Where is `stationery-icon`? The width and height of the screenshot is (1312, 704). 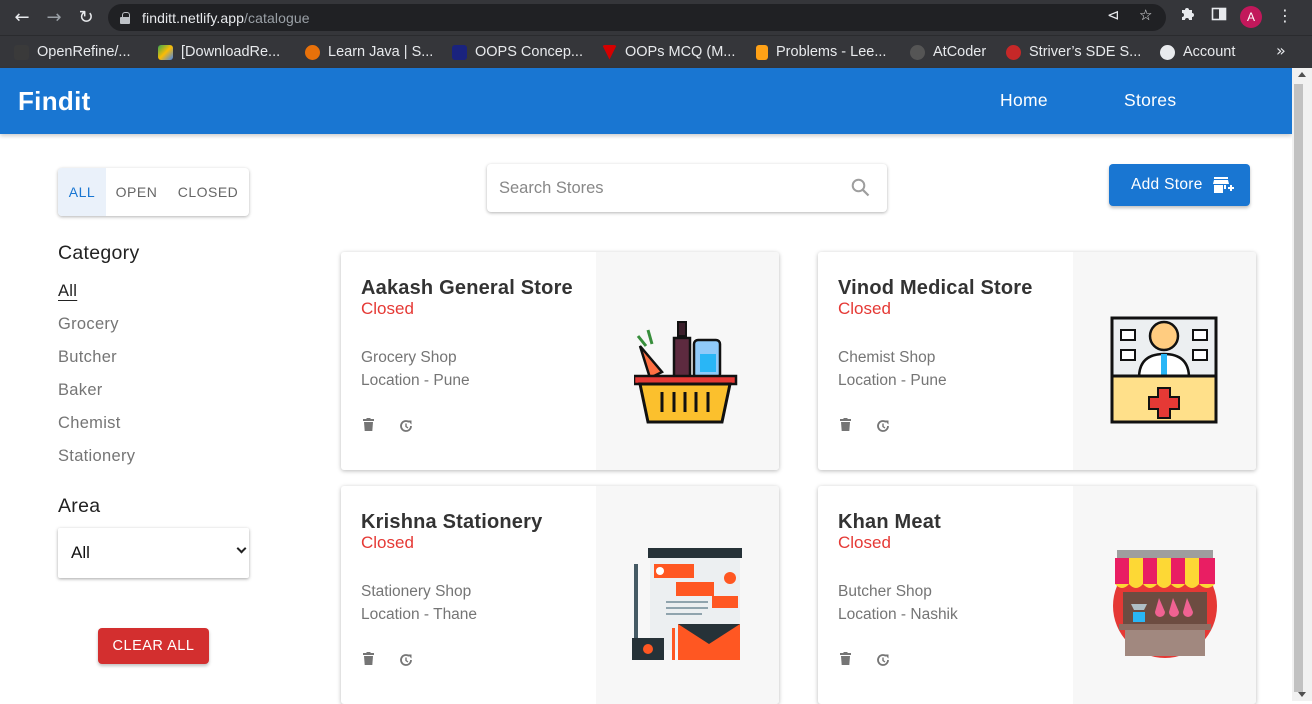
stationery-icon is located at coordinates (687, 604).